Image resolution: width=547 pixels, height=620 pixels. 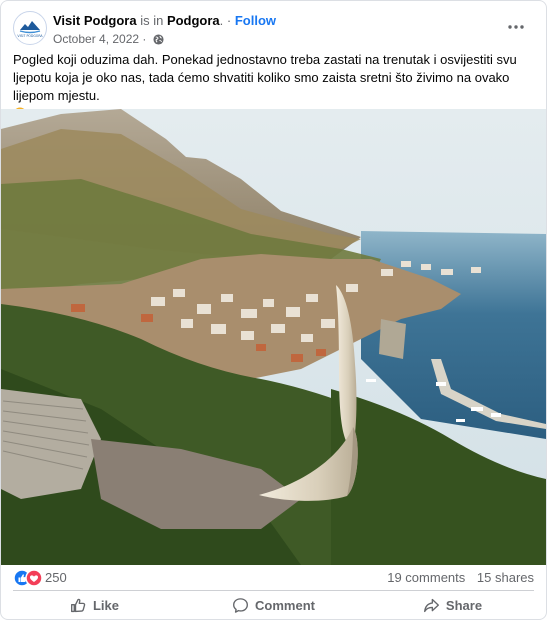 What do you see at coordinates (426, 577) in the screenshot?
I see `comments-count: 19 comments` at bounding box center [426, 577].